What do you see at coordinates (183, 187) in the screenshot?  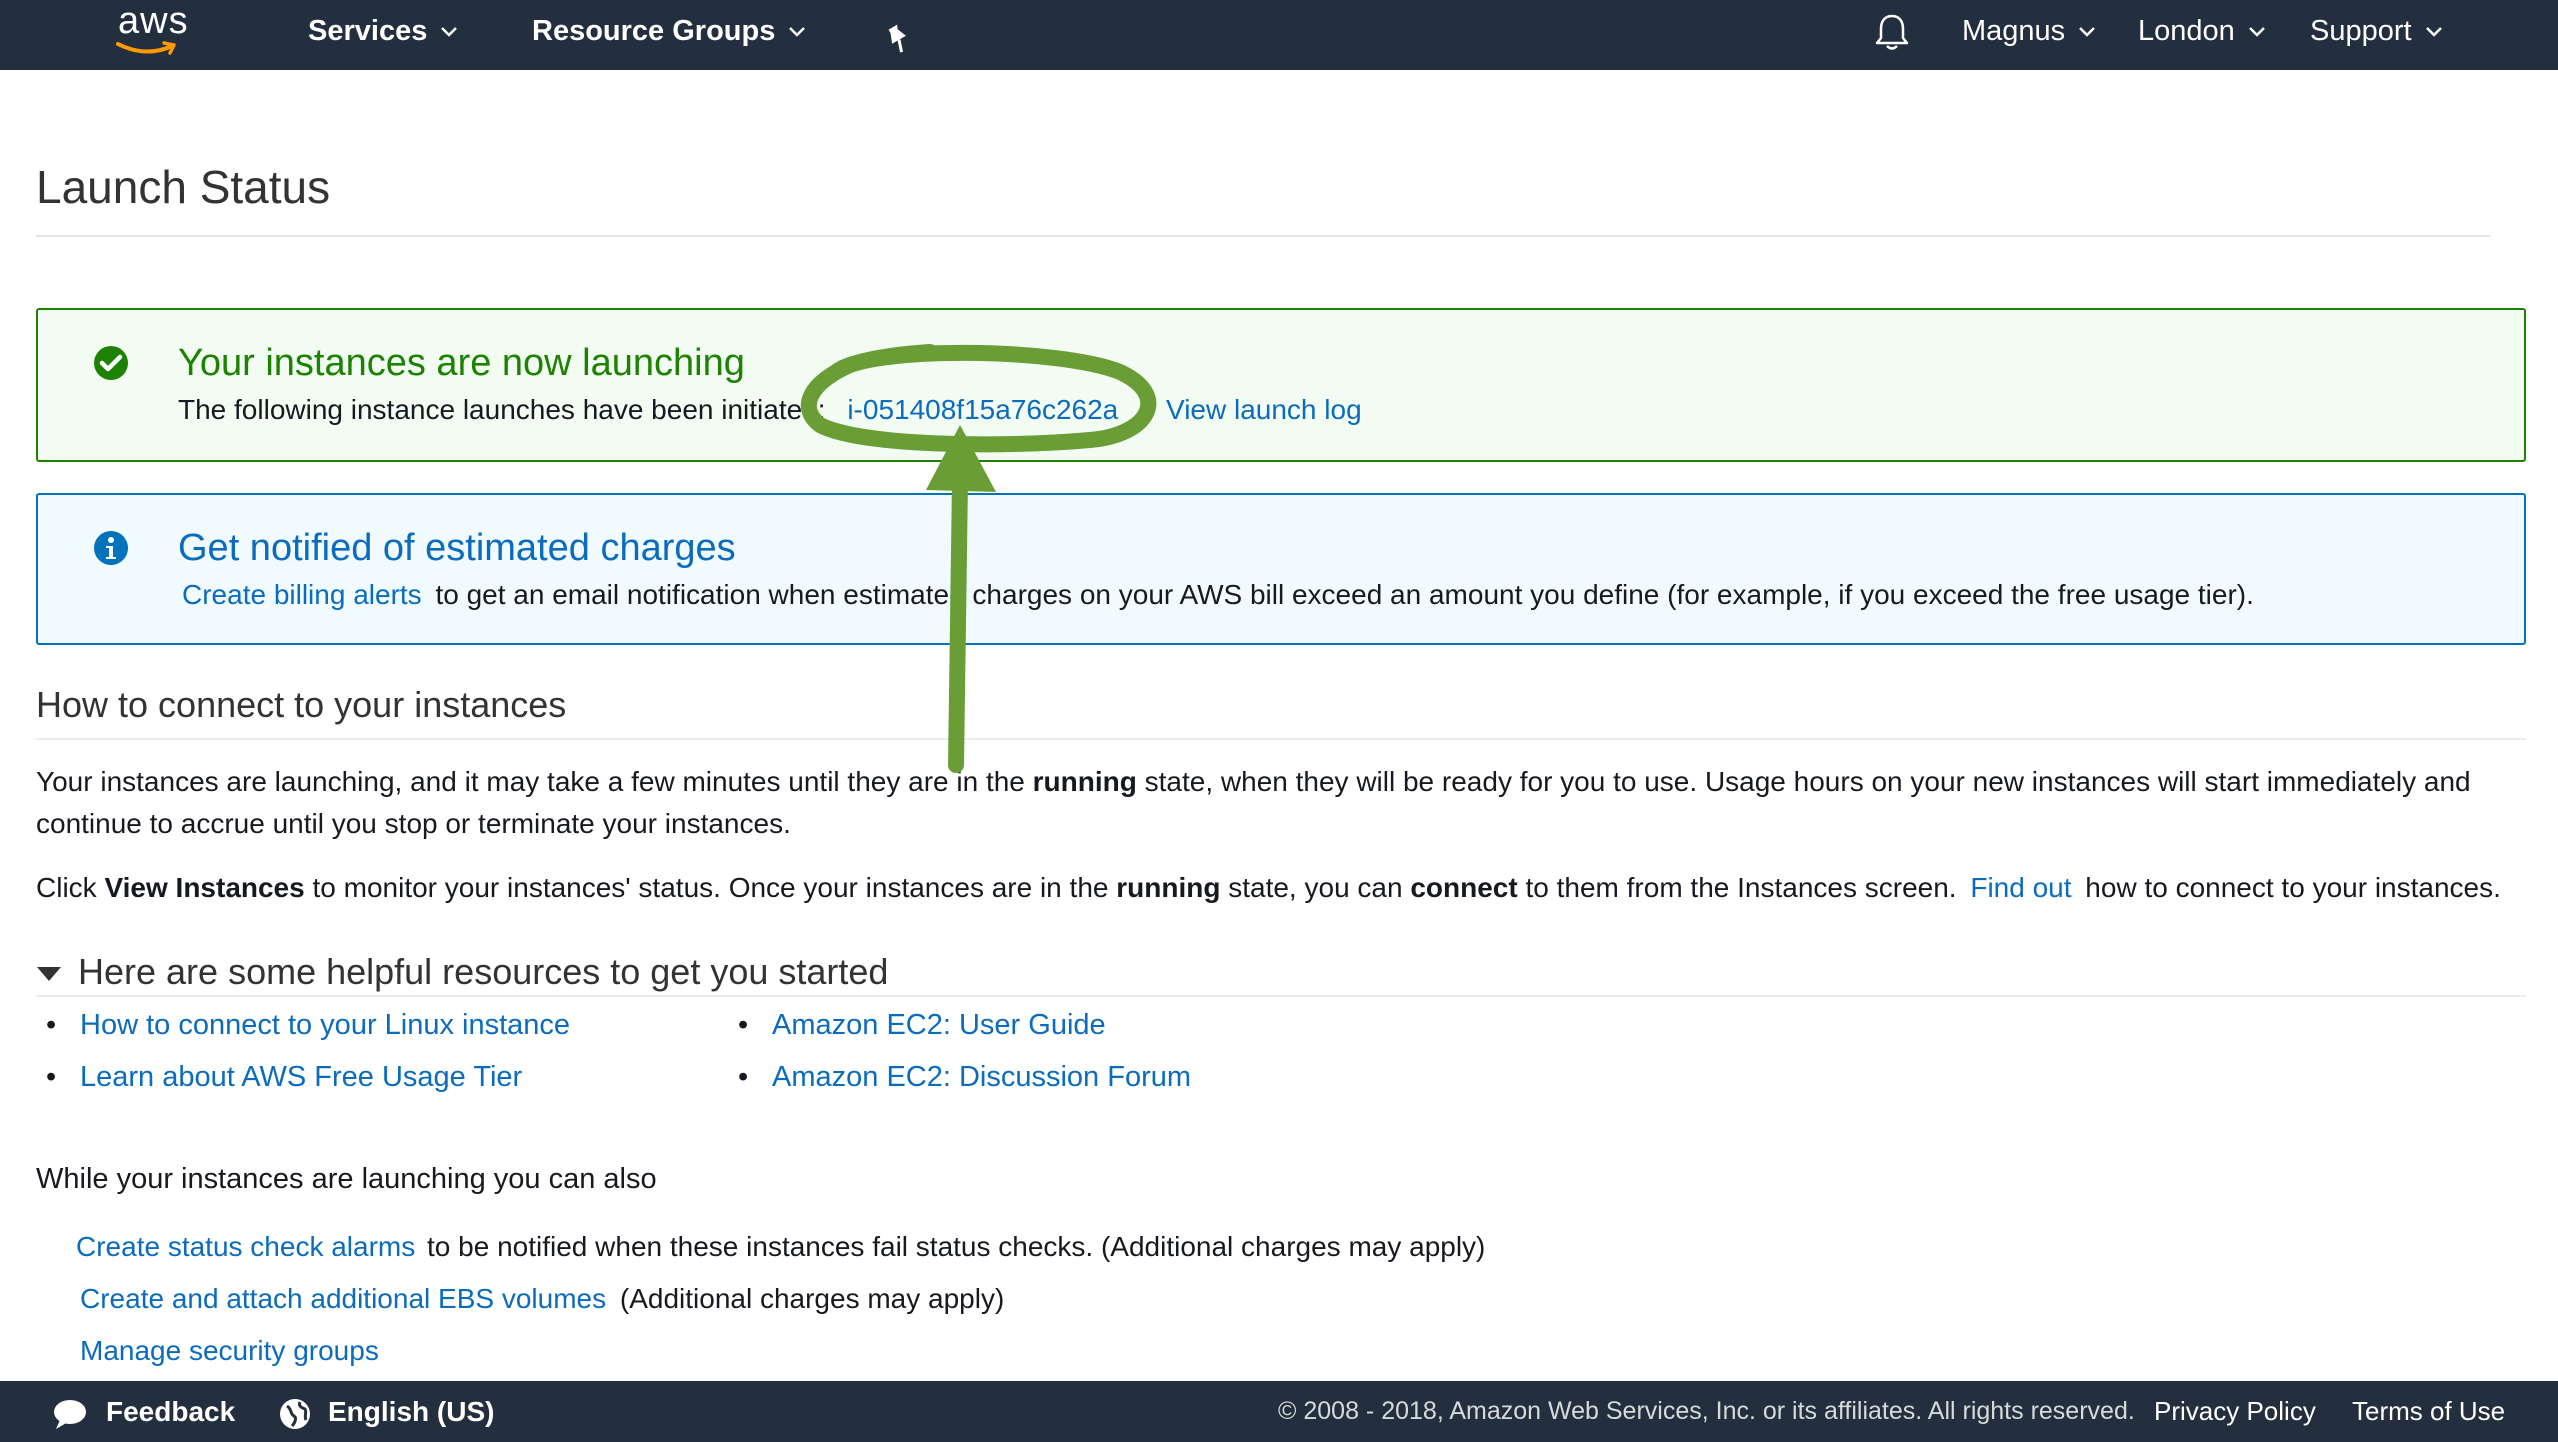 I see `page-title: Launch Status` at bounding box center [183, 187].